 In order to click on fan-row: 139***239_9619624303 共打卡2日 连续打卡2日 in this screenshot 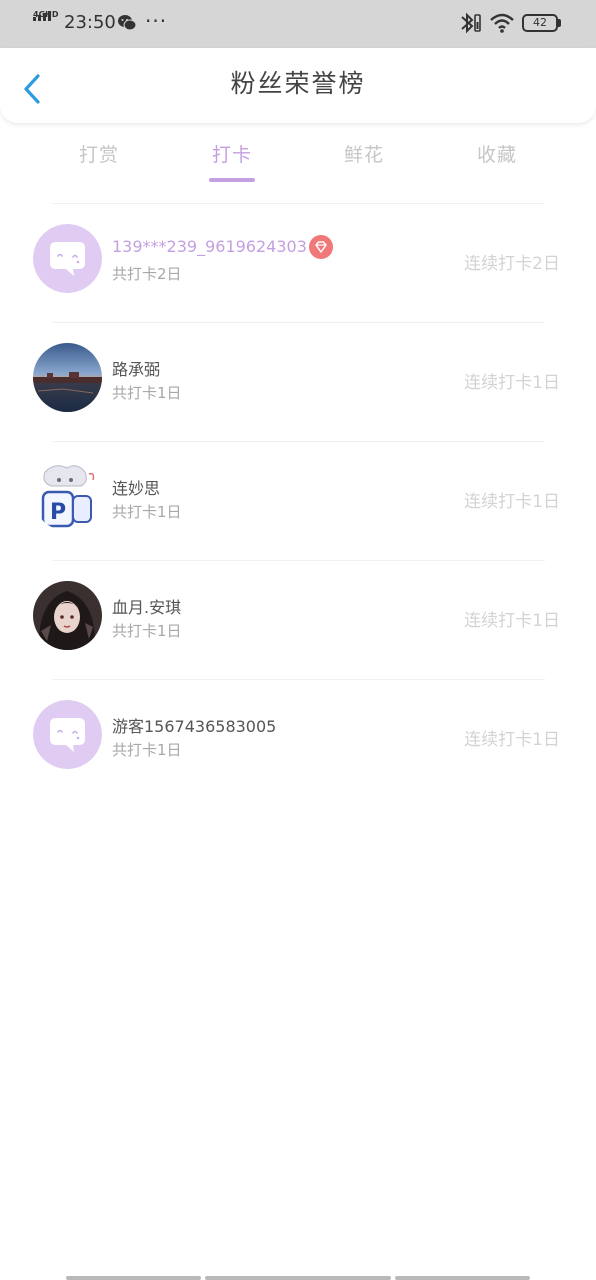, I will do `click(298, 263)`.